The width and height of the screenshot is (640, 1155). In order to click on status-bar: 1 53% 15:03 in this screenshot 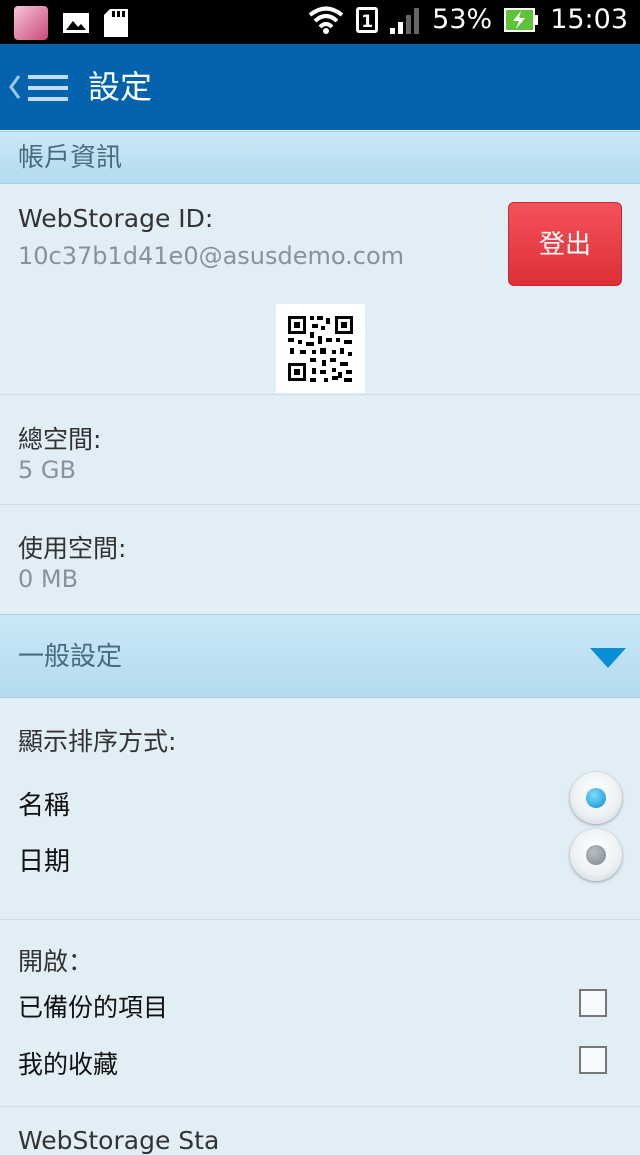, I will do `click(320, 22)`.